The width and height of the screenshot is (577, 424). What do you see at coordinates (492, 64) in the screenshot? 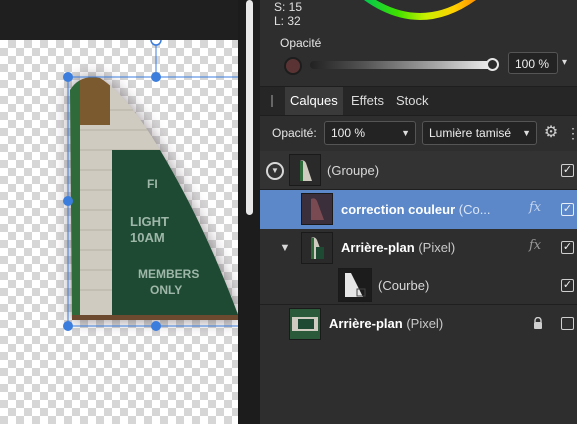
I see `opacity-slider-knob` at bounding box center [492, 64].